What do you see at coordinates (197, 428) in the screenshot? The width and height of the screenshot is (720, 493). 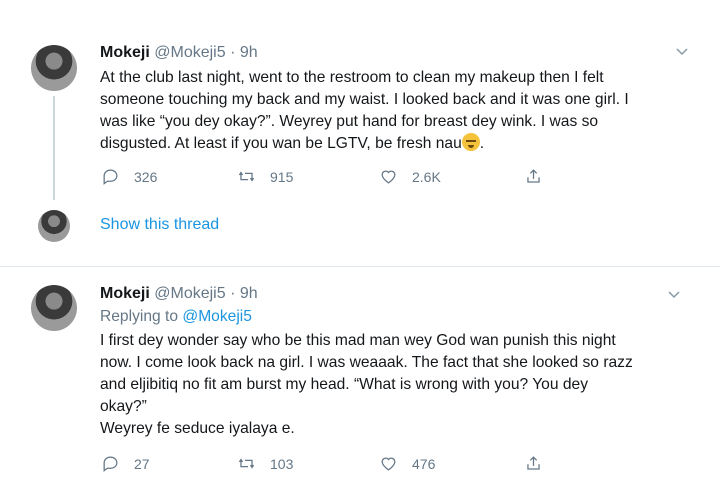 I see `tweet-text-line: Weyrey fe seduce iyalaya e.` at bounding box center [197, 428].